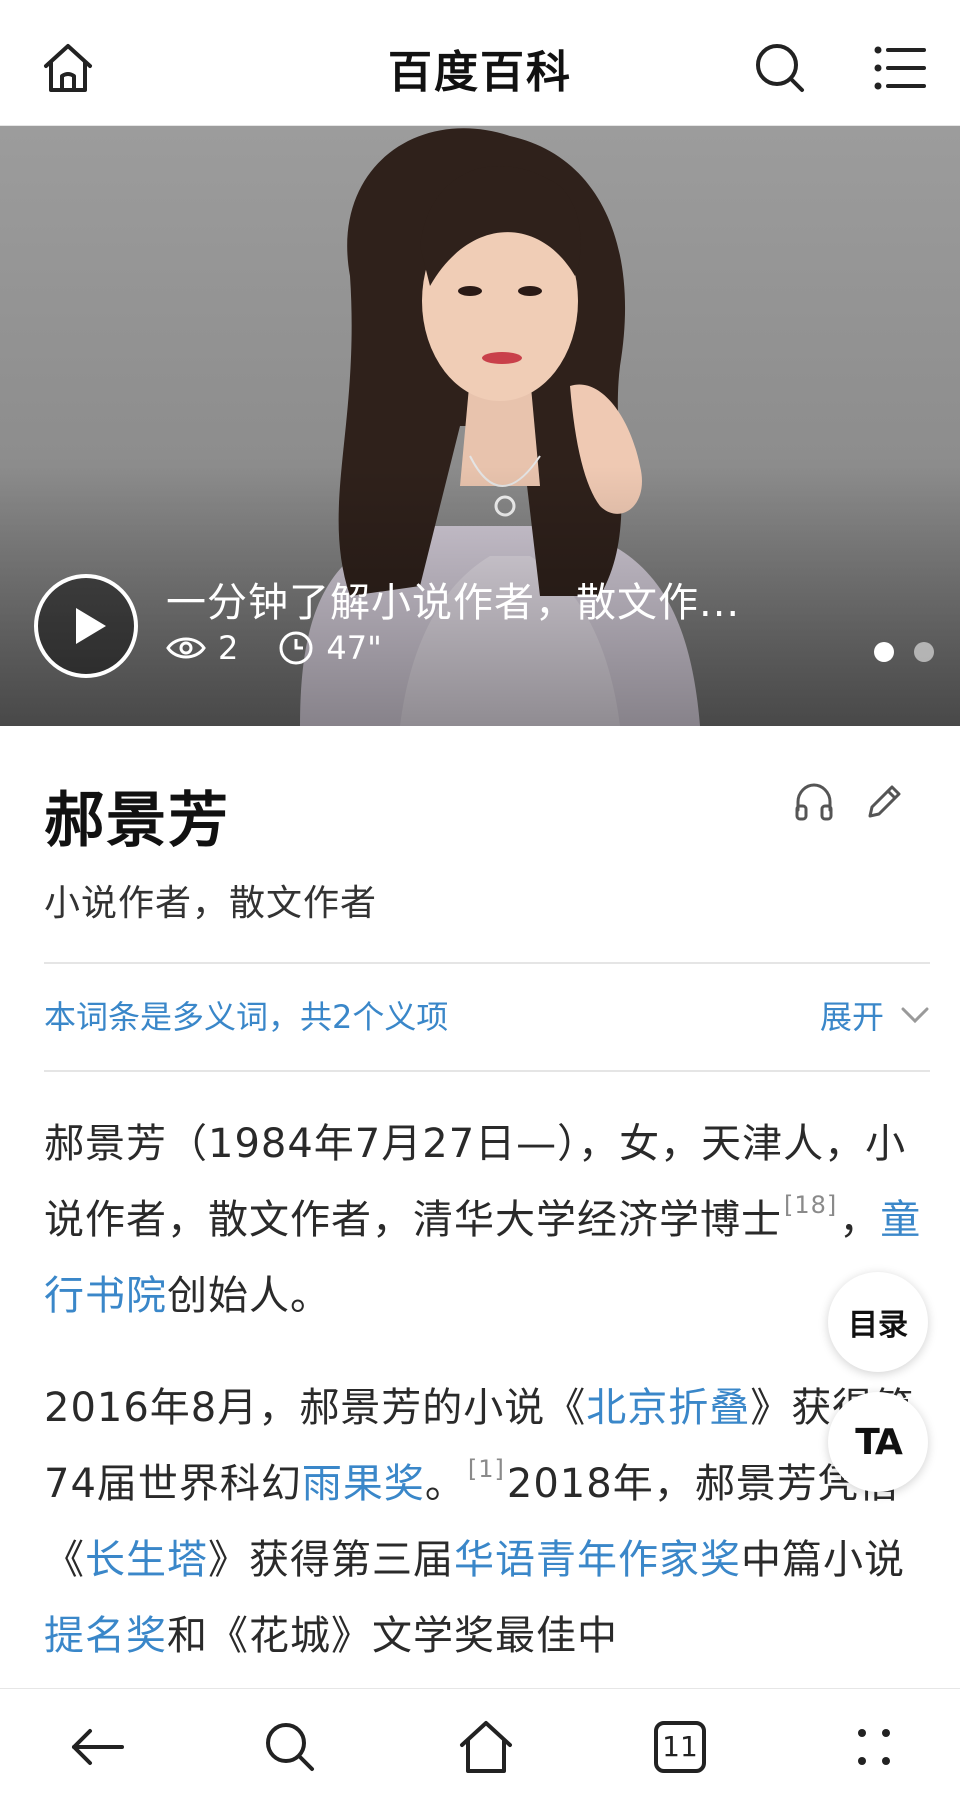 Image resolution: width=960 pixels, height=1807 pixels. I want to click on tab-count: 11, so click(680, 1746).